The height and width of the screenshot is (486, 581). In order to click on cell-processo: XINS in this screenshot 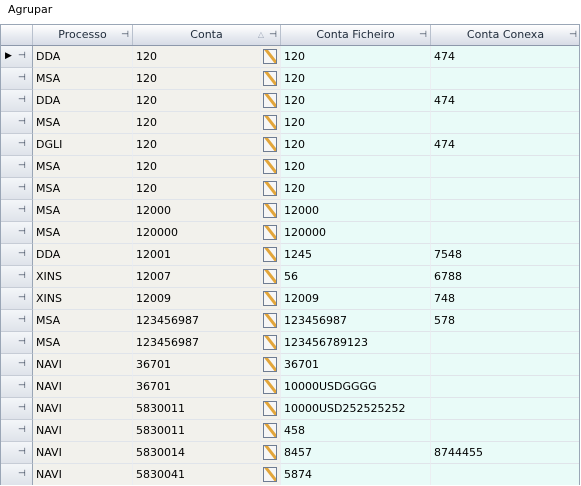, I will do `click(83, 277)`.